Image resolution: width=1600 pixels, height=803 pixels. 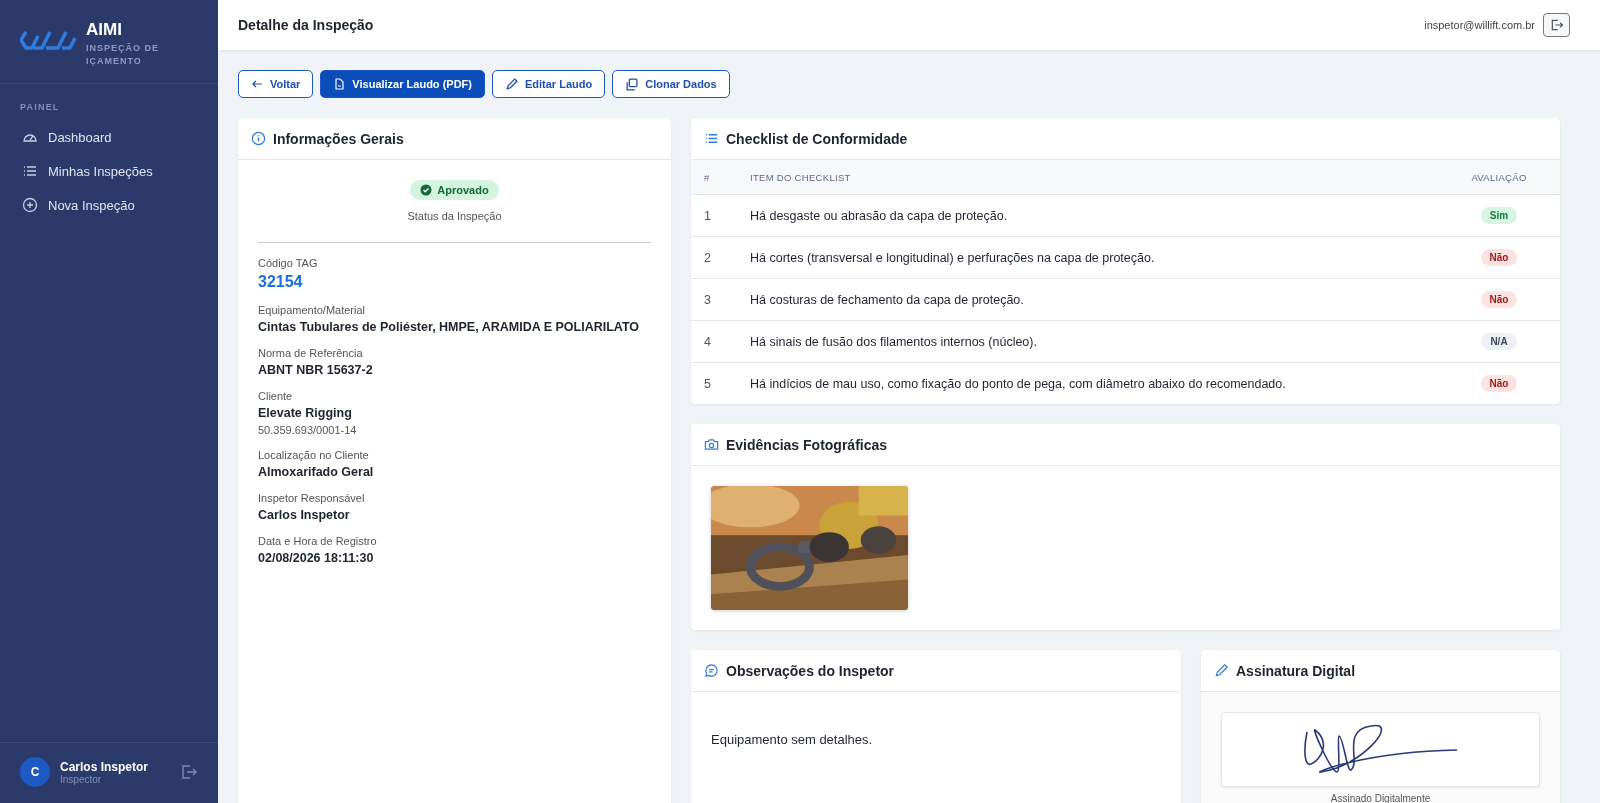 What do you see at coordinates (1093, 215) in the screenshot?
I see `table-cell: Há desgaste ou abrasão da capa de proteção.` at bounding box center [1093, 215].